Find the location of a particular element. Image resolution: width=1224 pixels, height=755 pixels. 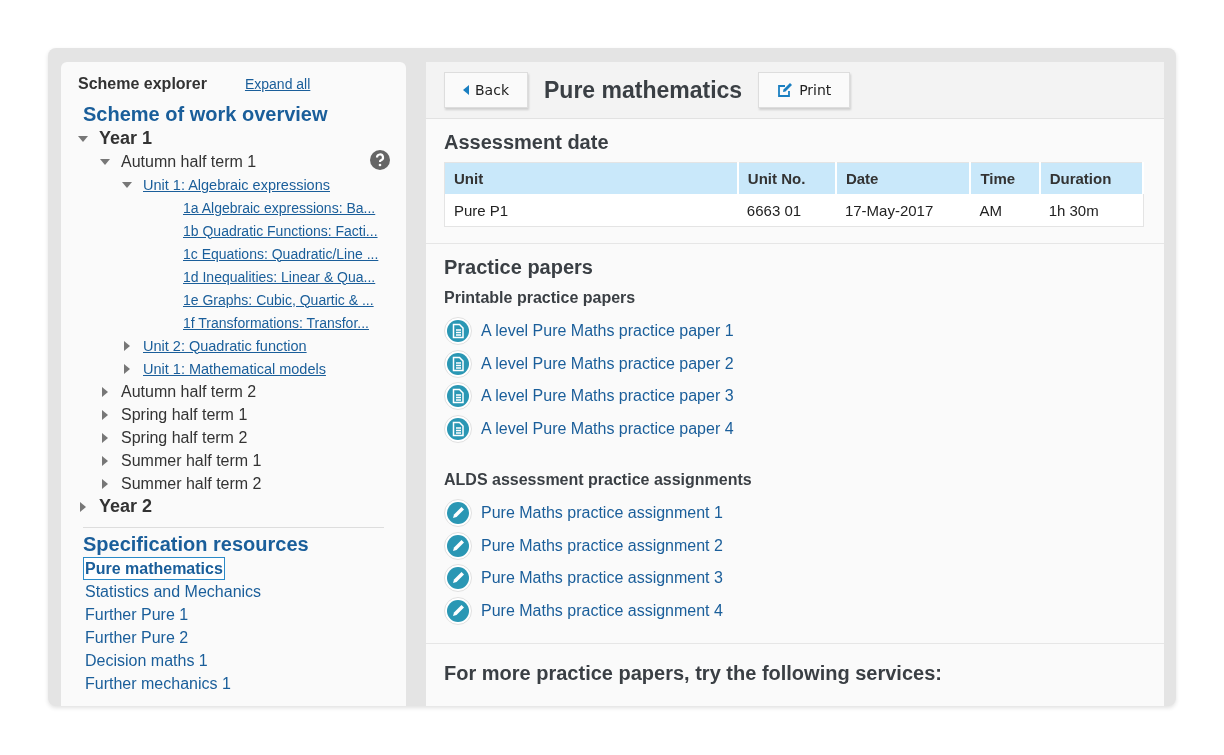

resource-link: Further Pure 1 is located at coordinates (137, 614).